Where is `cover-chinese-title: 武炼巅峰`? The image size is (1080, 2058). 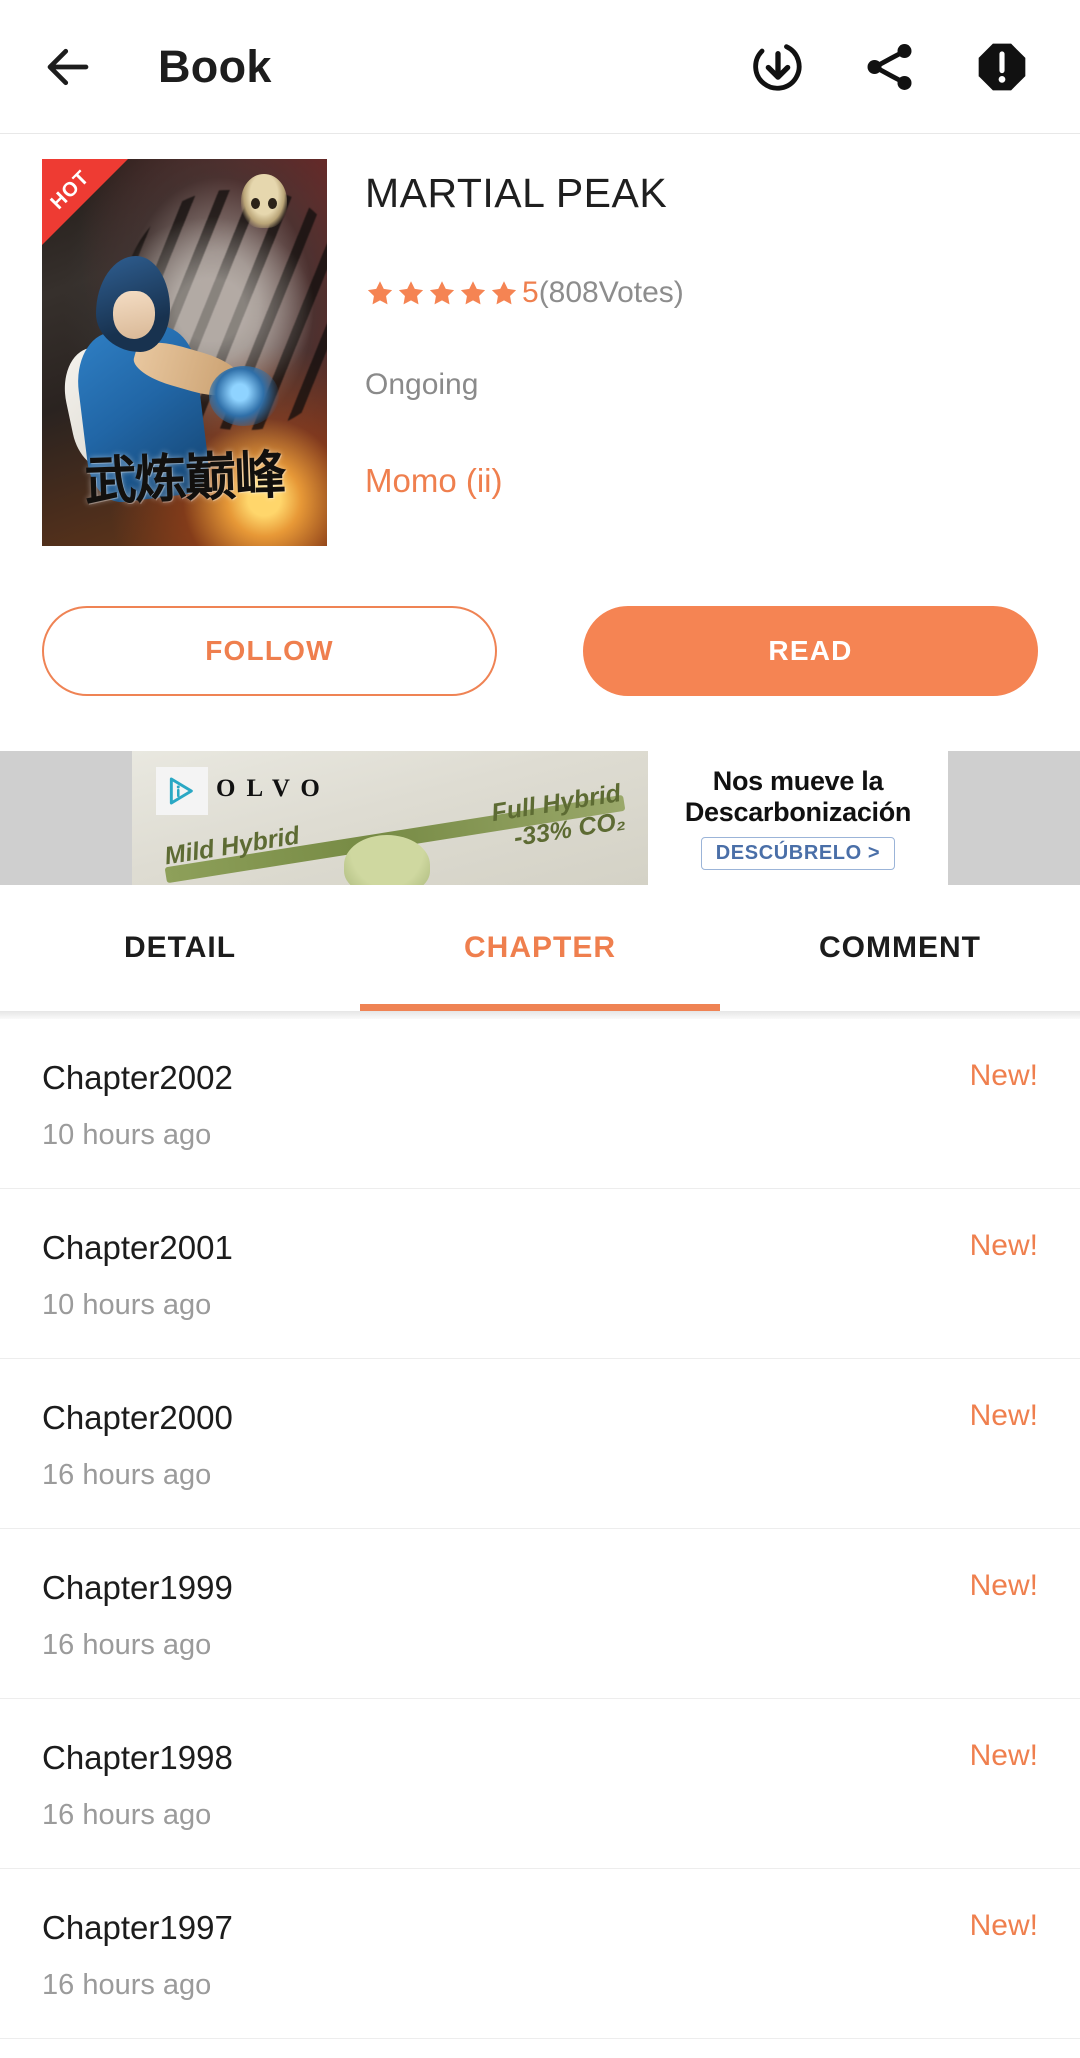
cover-chinese-title: 武炼巅峰 is located at coordinates (184, 478).